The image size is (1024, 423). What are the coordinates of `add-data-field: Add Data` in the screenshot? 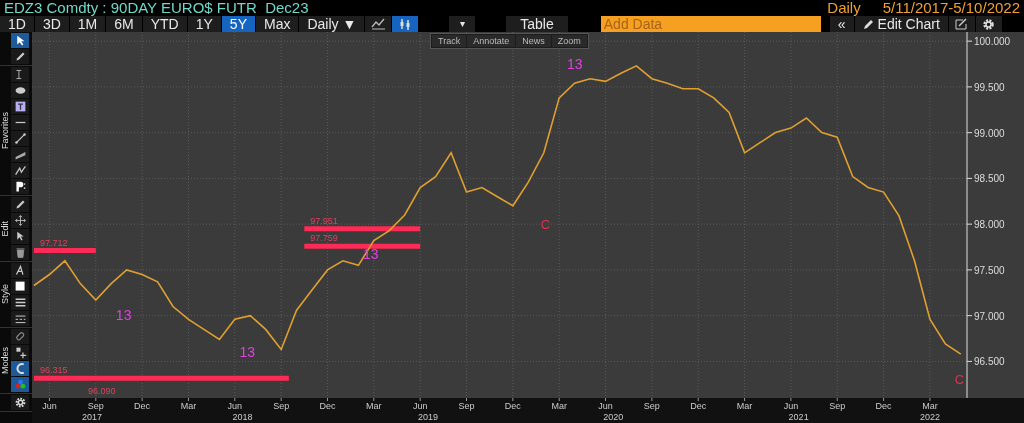 It's located at (710, 24).